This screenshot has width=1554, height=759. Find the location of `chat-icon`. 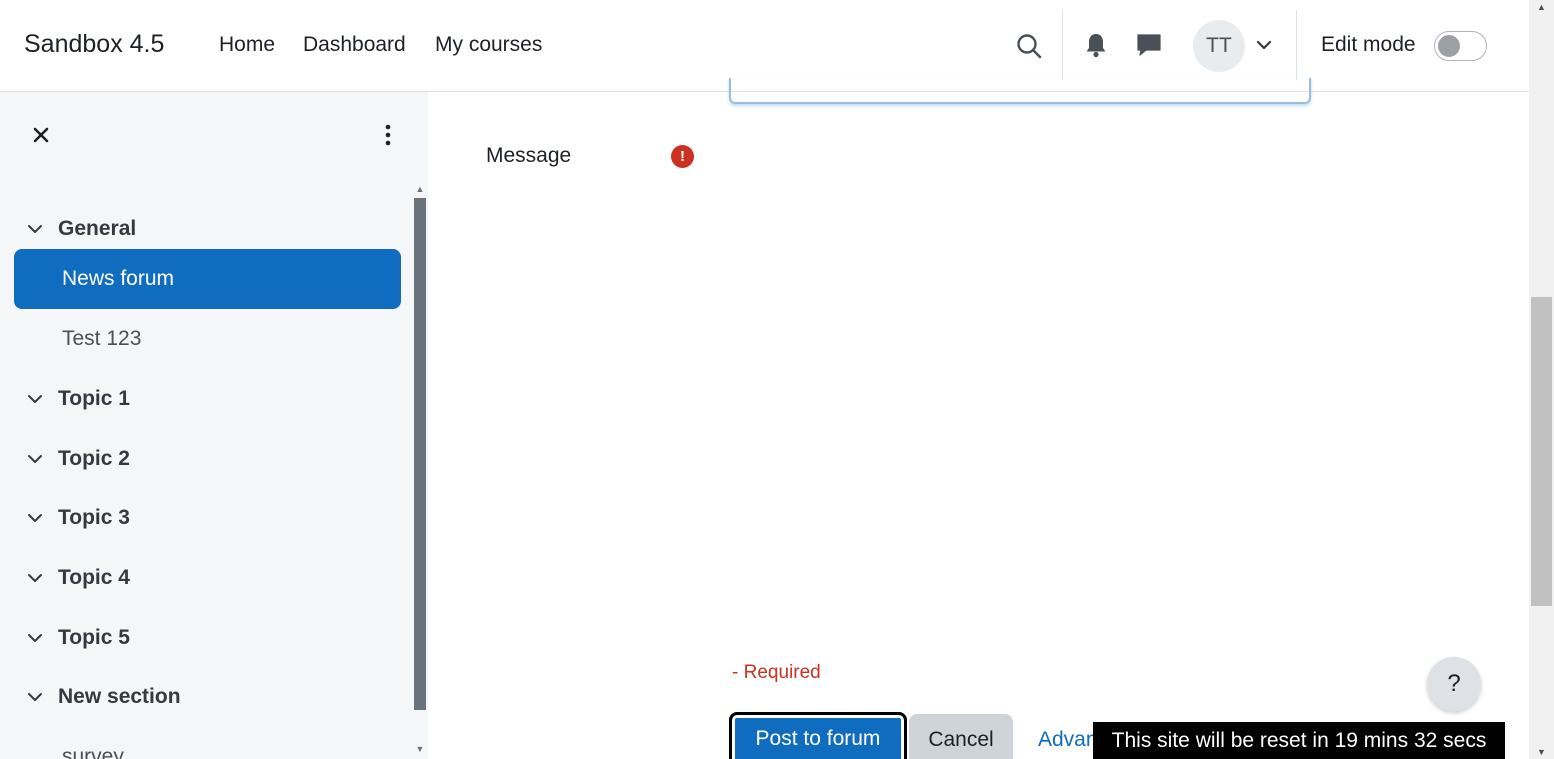

chat-icon is located at coordinates (1149, 45).